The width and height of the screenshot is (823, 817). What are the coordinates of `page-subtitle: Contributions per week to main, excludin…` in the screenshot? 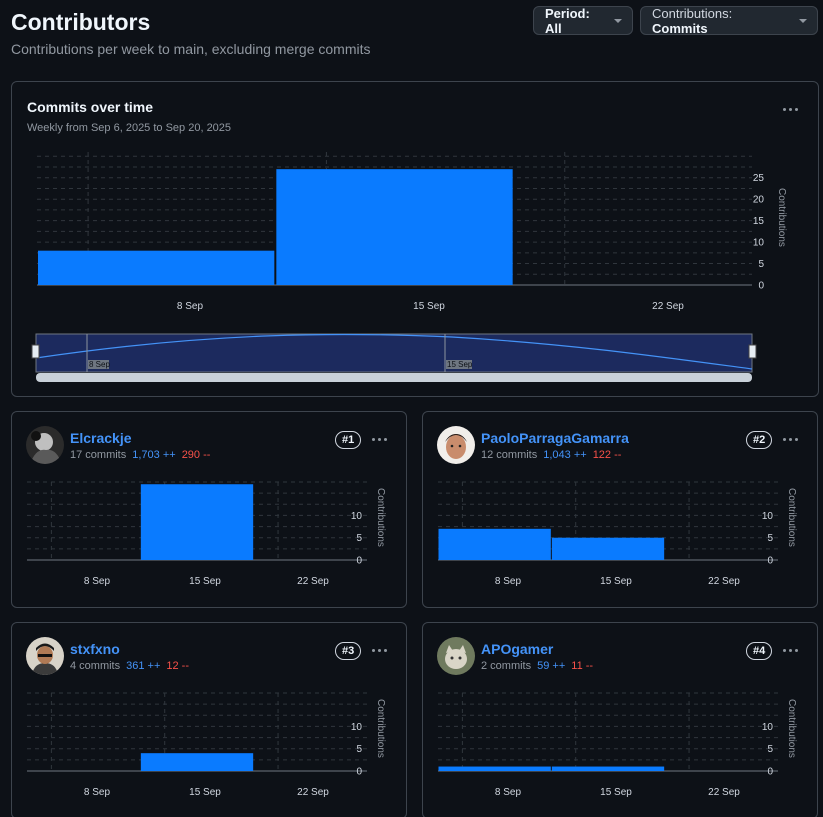 It's located at (191, 49).